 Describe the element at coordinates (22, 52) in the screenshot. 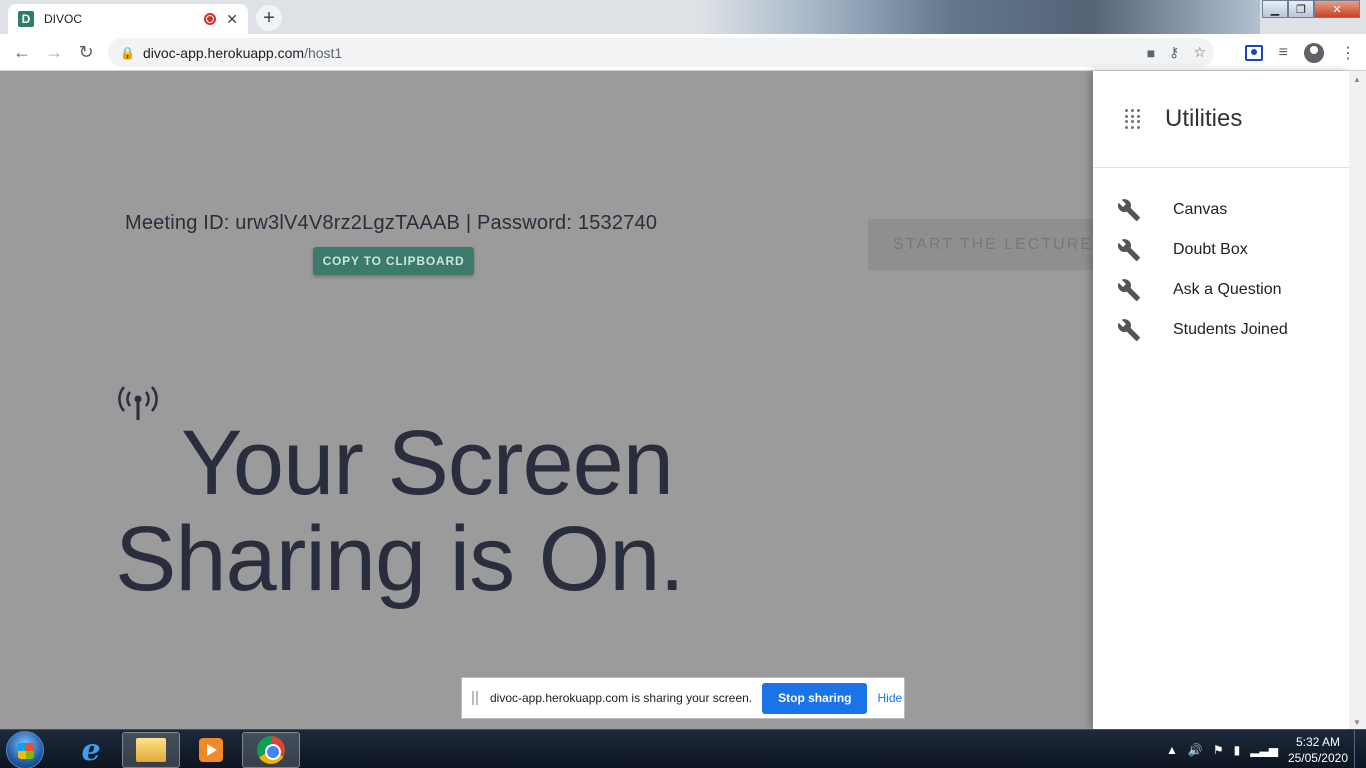

I see `back-arrow-icon: ←` at that location.